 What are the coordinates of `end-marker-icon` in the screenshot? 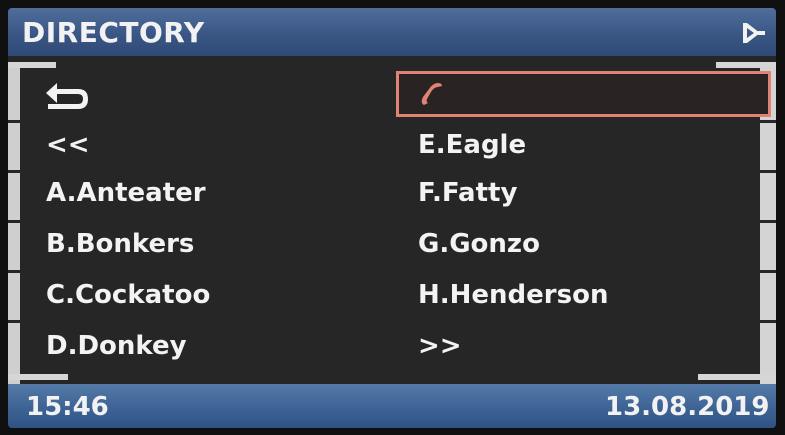 It's located at (754, 33).